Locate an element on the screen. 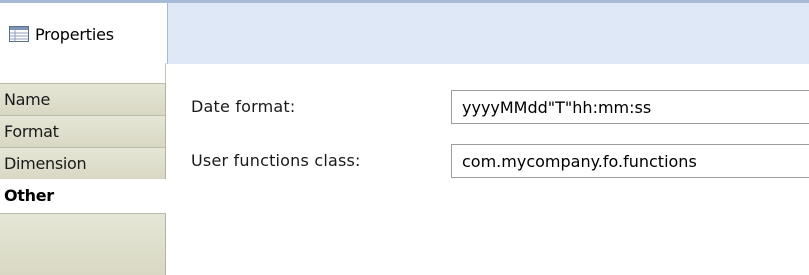  date-format-label: Date format: is located at coordinates (243, 106).